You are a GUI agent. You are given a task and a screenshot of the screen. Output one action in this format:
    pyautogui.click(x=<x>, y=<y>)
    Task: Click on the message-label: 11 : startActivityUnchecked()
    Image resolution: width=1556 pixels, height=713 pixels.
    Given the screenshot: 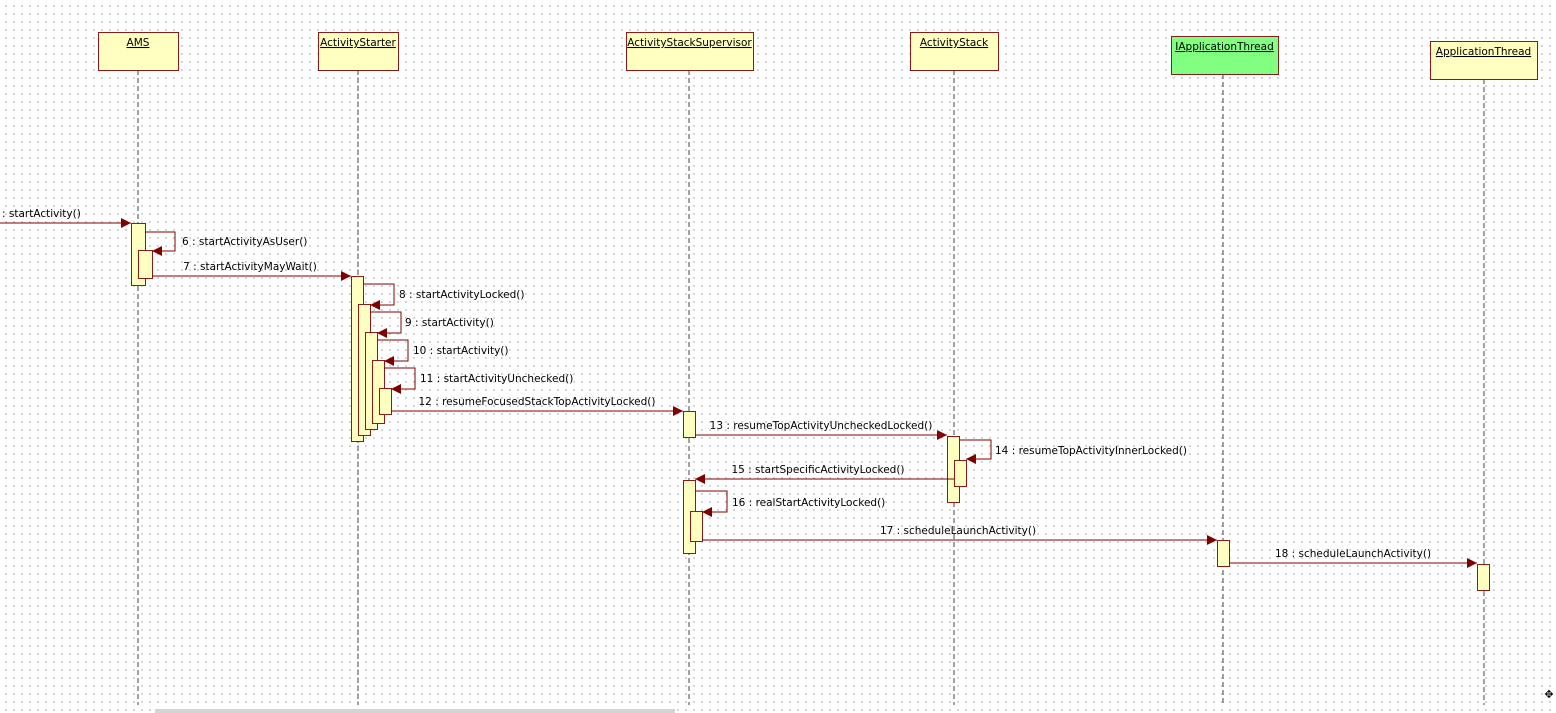 What is the action you would take?
    pyautogui.click(x=496, y=379)
    